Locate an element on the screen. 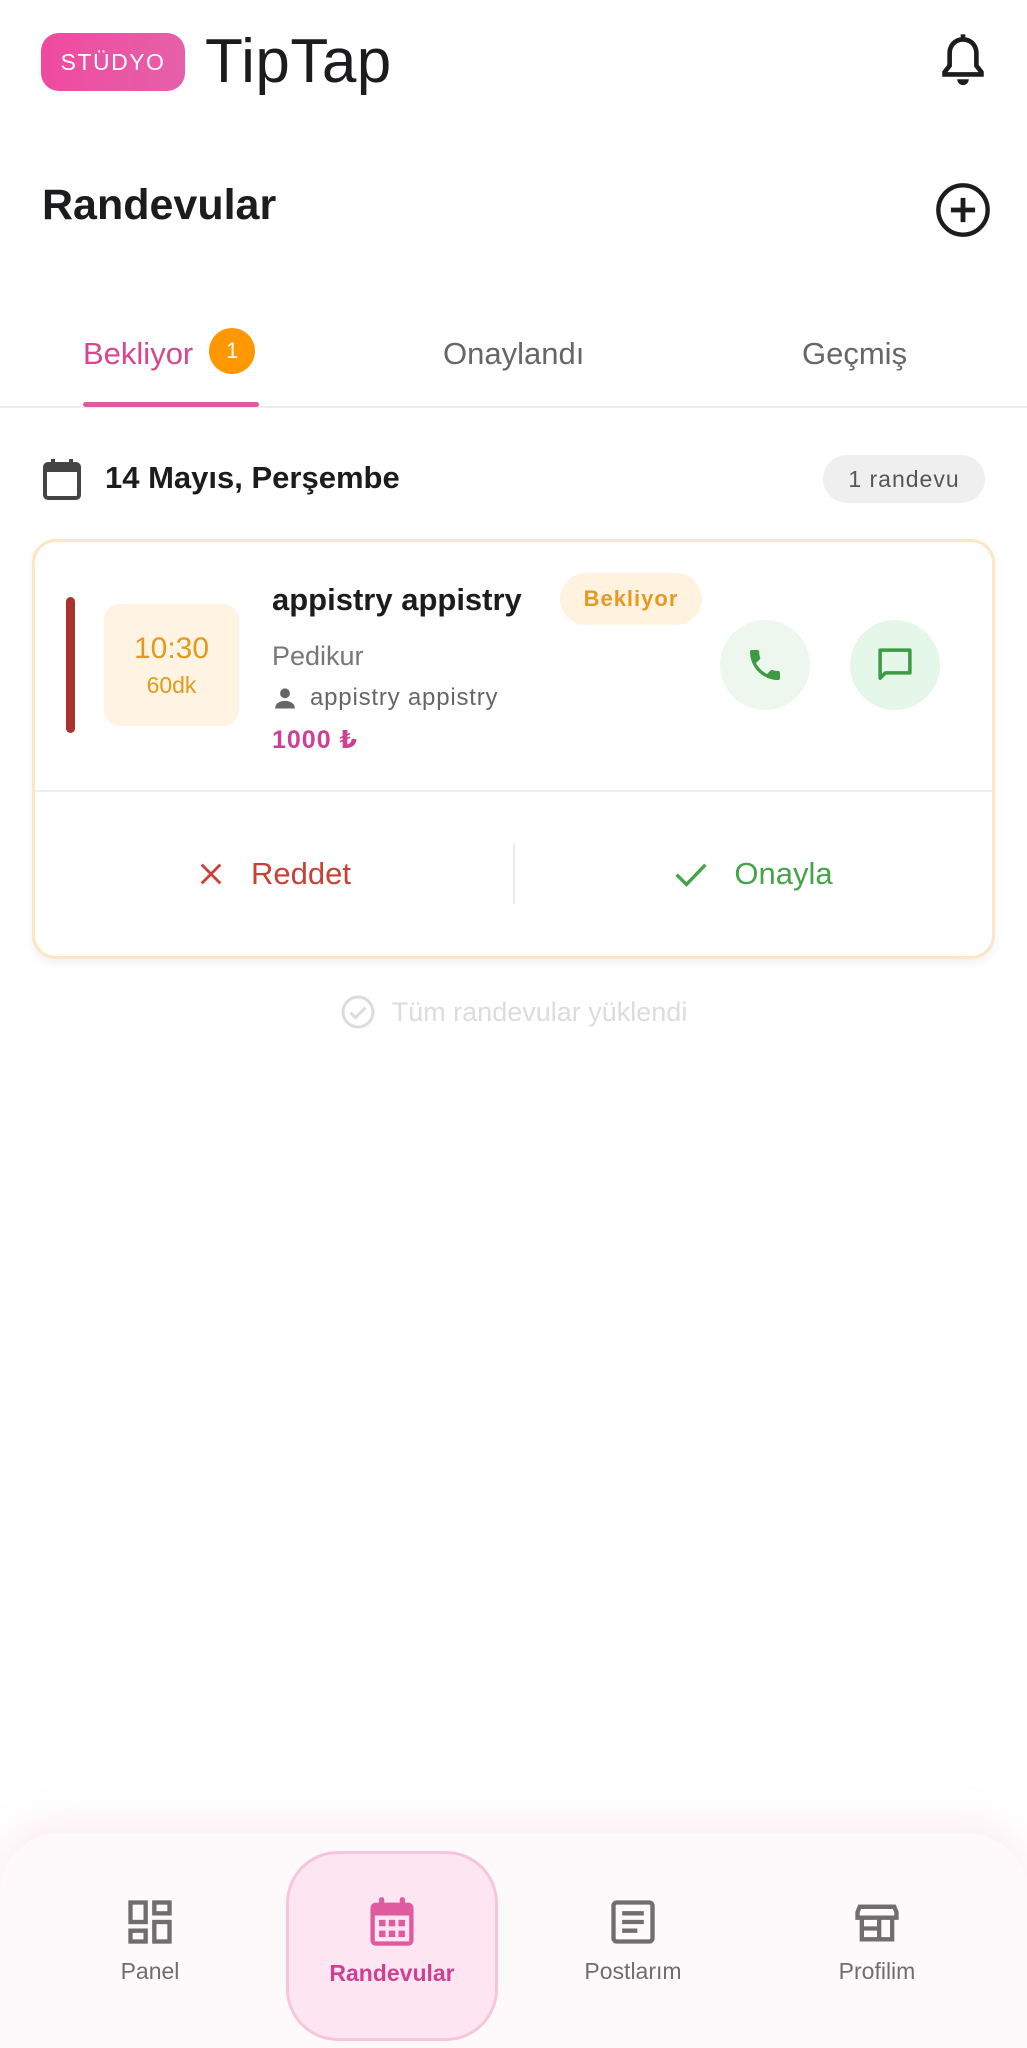  status-color-bar is located at coordinates (70, 665).